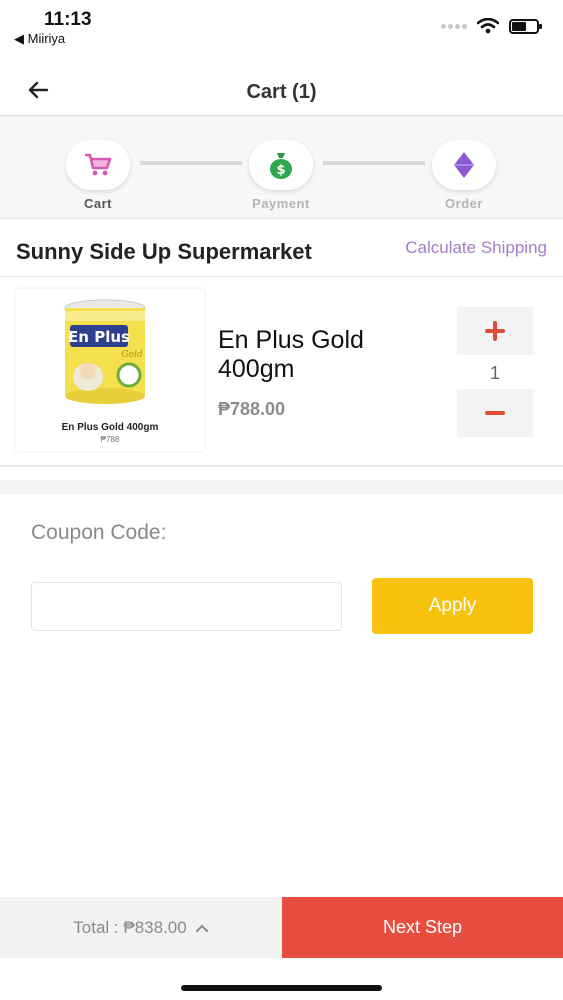 The width and height of the screenshot is (563, 1000). Describe the element at coordinates (525, 26) in the screenshot. I see `battery-icon` at that location.